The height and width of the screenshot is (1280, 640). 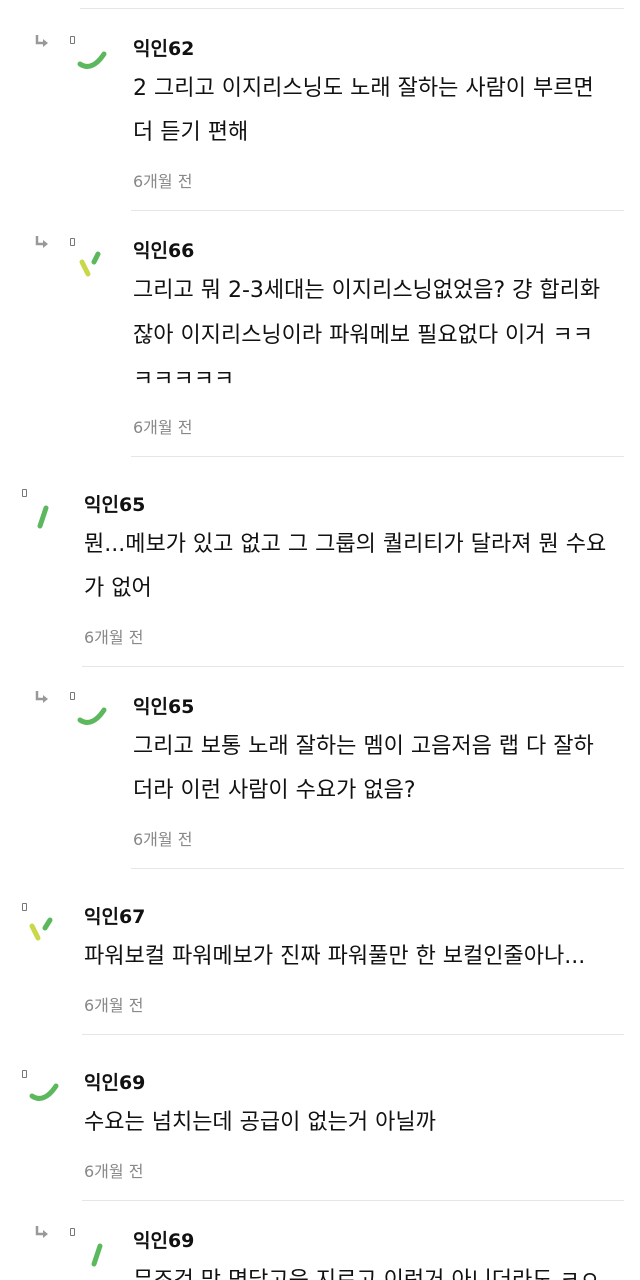 What do you see at coordinates (163, 249) in the screenshot?
I see `comment-nickname: 익인66` at bounding box center [163, 249].